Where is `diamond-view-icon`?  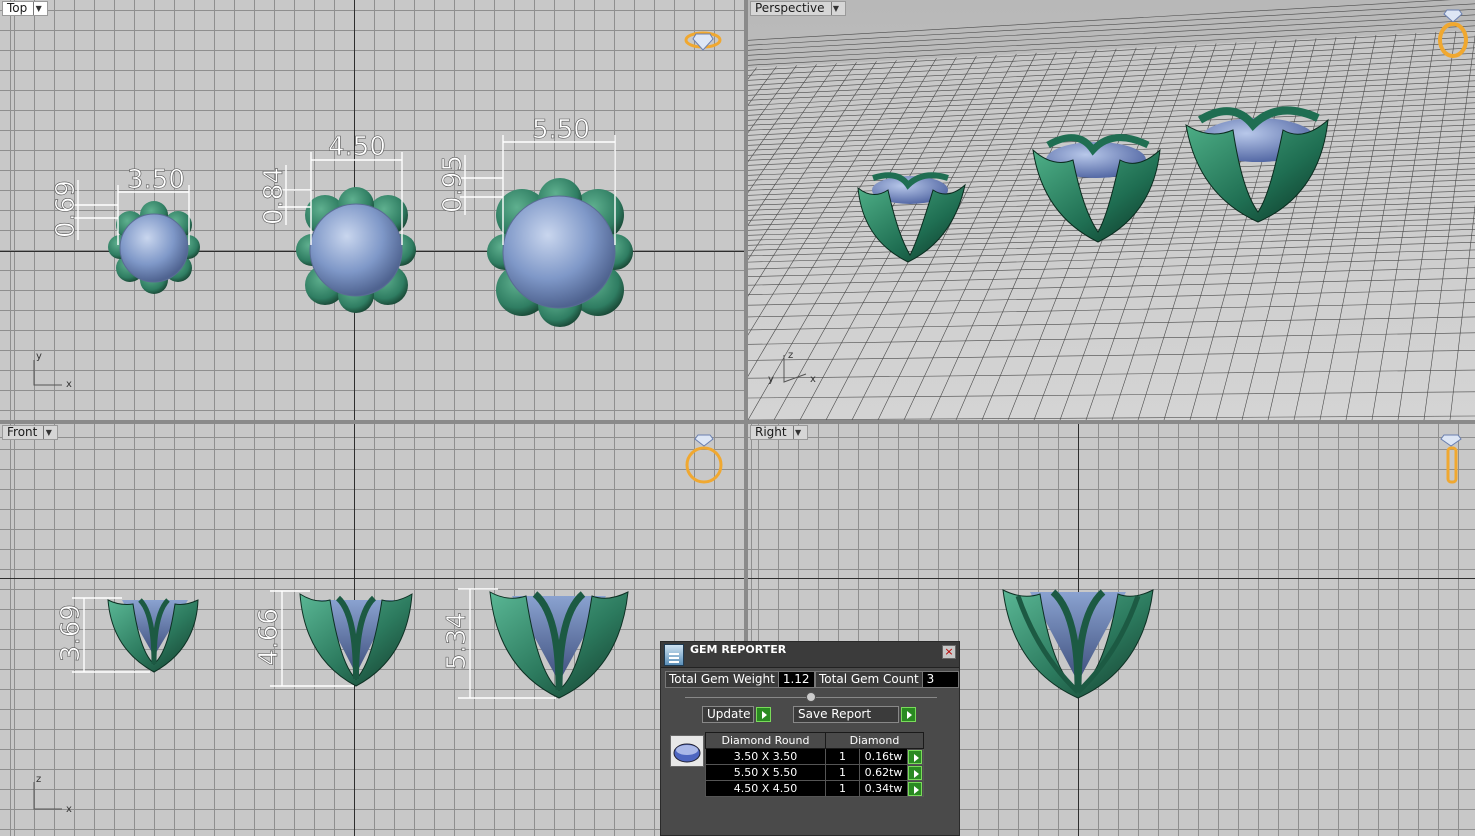 diamond-view-icon is located at coordinates (703, 41).